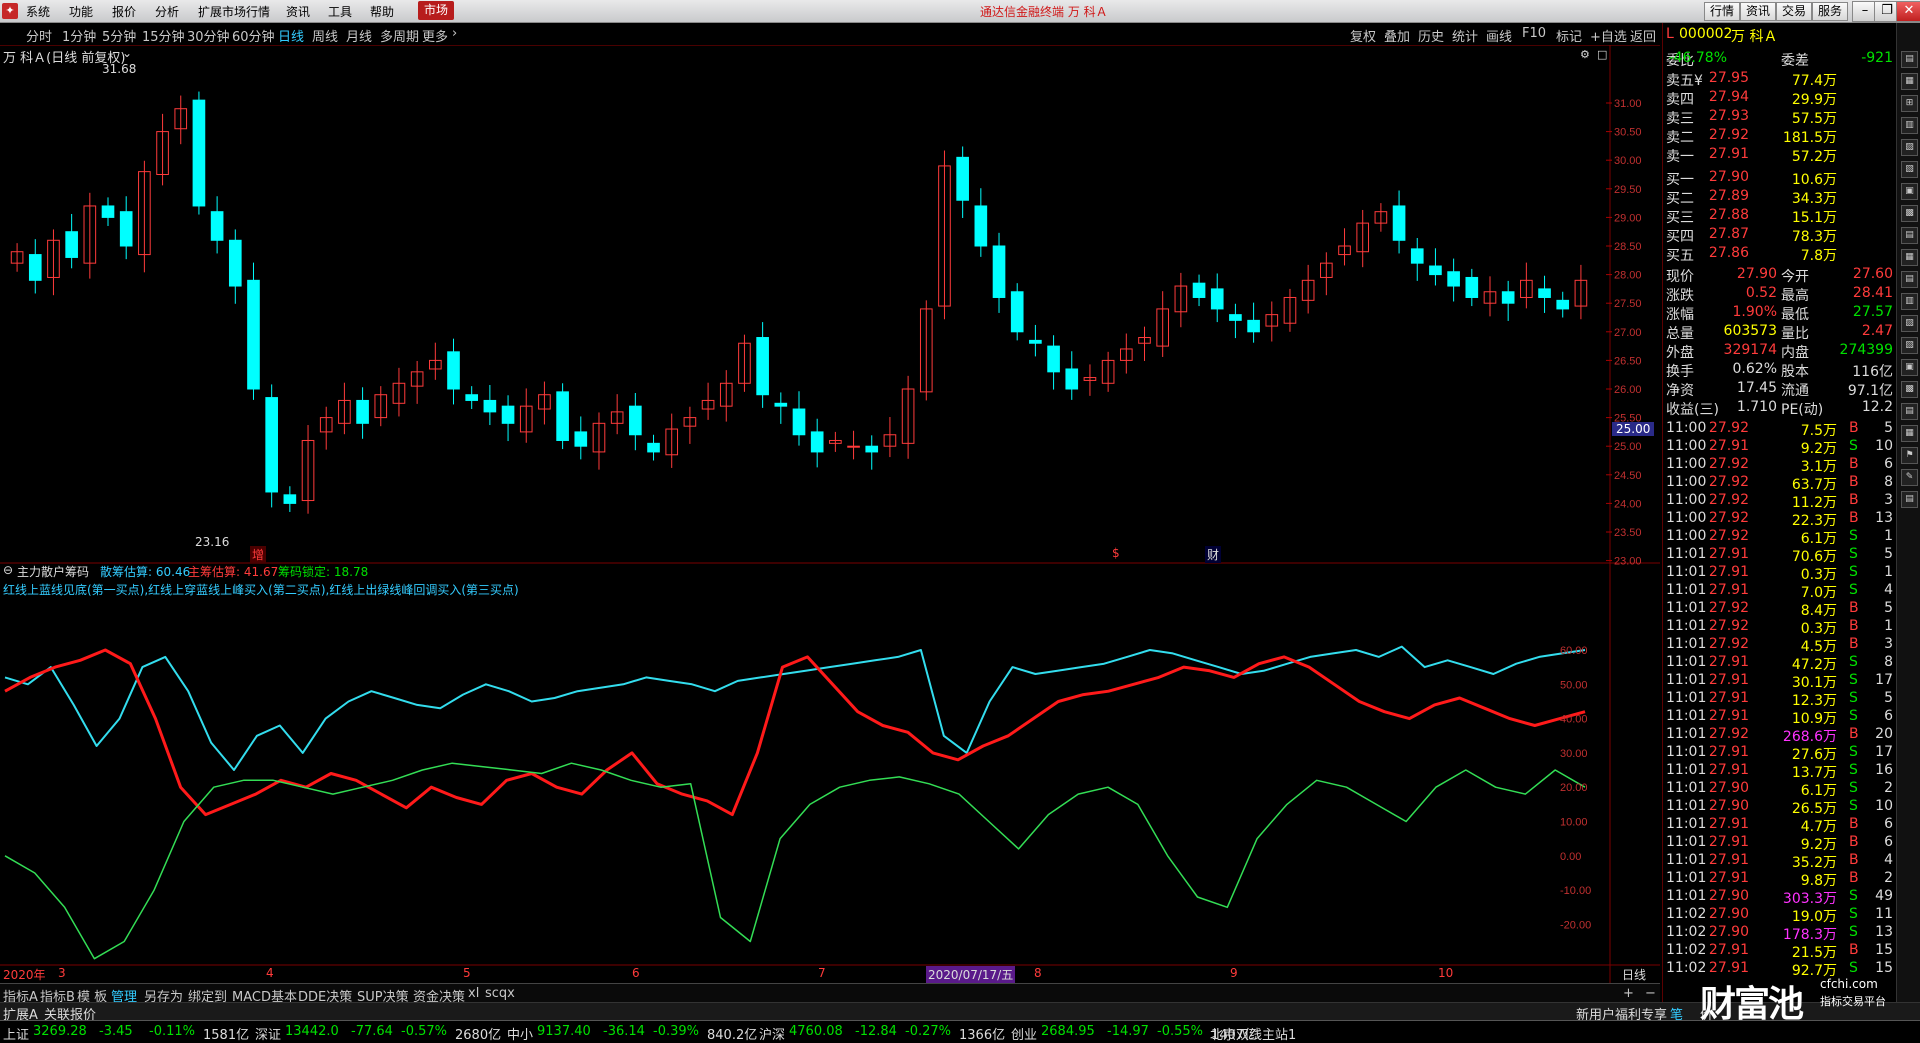  I want to click on menu-system: 系统, so click(38, 11).